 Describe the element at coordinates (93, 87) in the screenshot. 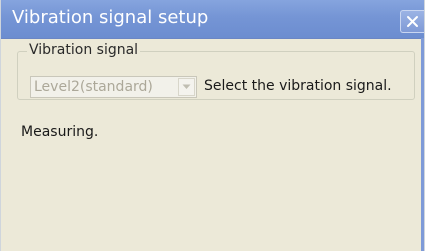

I see `select-value: Level2(standard)` at that location.